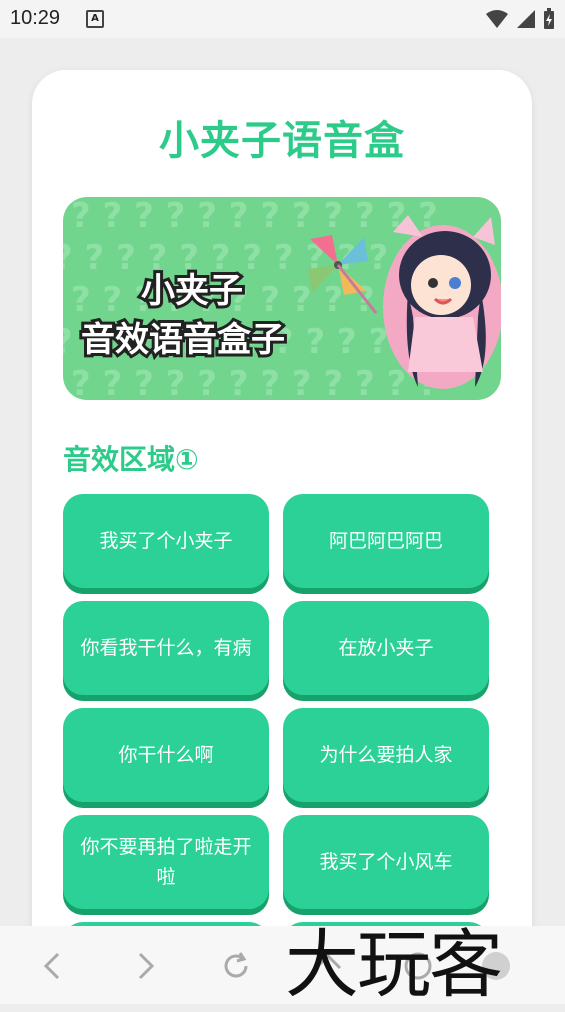 This screenshot has width=565, height=1012. What do you see at coordinates (386, 862) in the screenshot?
I see `sound-button: 我买了个小风车` at bounding box center [386, 862].